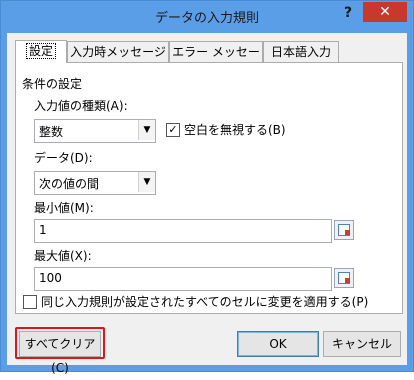 The height and width of the screenshot is (380, 414). Describe the element at coordinates (118, 51) in the screenshot. I see `tab-input-message: 入力時メッセージ` at that location.